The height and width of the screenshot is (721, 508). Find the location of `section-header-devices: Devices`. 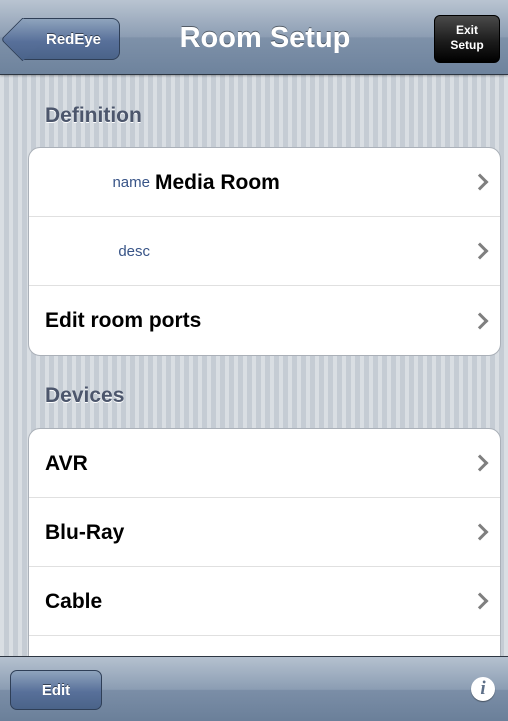

section-header-devices: Devices is located at coordinates (85, 395).